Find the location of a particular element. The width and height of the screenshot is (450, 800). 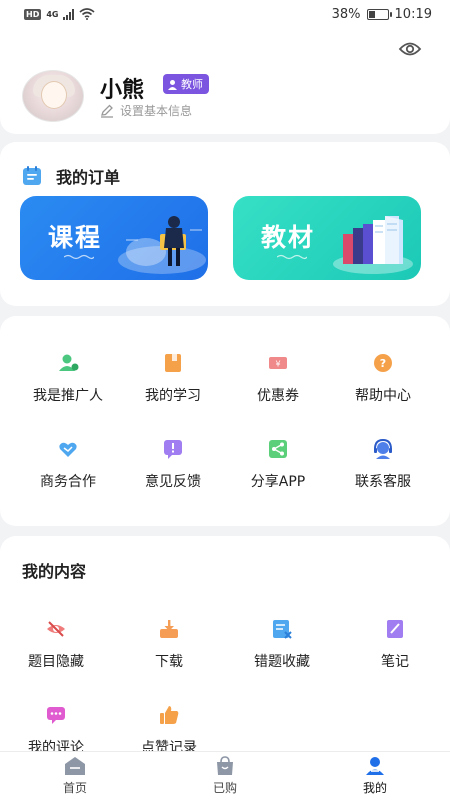

promoter-button: 我是推广人 is located at coordinates (68, 378).